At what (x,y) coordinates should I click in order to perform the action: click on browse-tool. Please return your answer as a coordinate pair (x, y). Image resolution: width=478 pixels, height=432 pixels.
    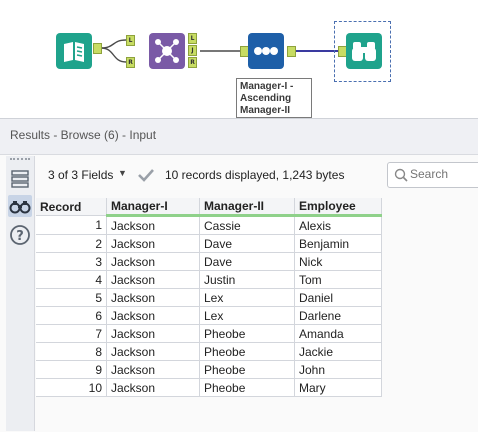
    Looking at the image, I should click on (364, 51).